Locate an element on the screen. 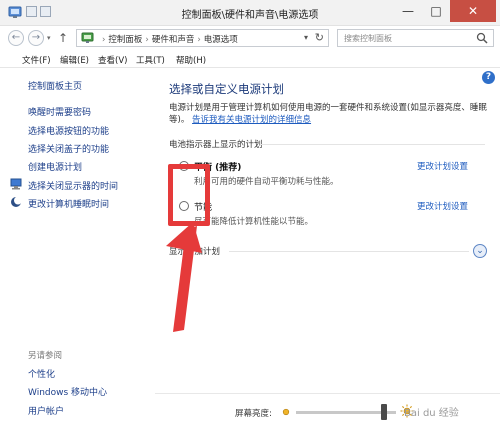 The image size is (500, 437). see-also-mobility-center: Windows 移动中心 is located at coordinates (67, 391).